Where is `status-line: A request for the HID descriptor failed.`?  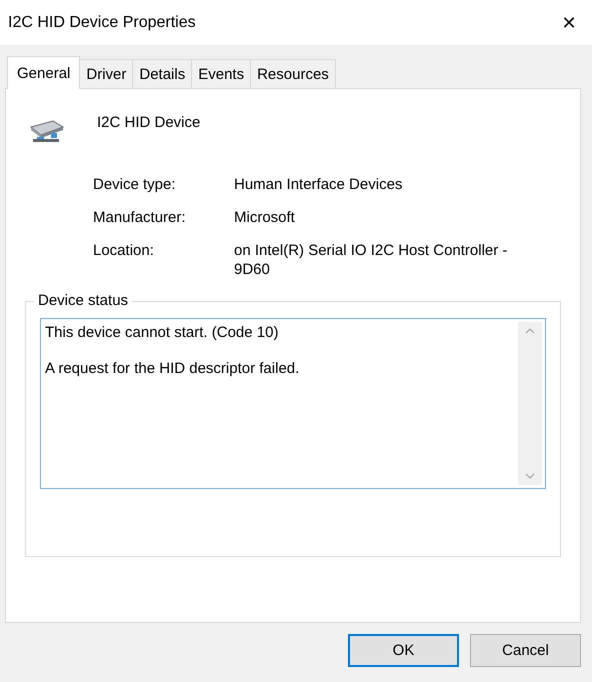 status-line: A request for the HID descriptor failed. is located at coordinates (172, 368).